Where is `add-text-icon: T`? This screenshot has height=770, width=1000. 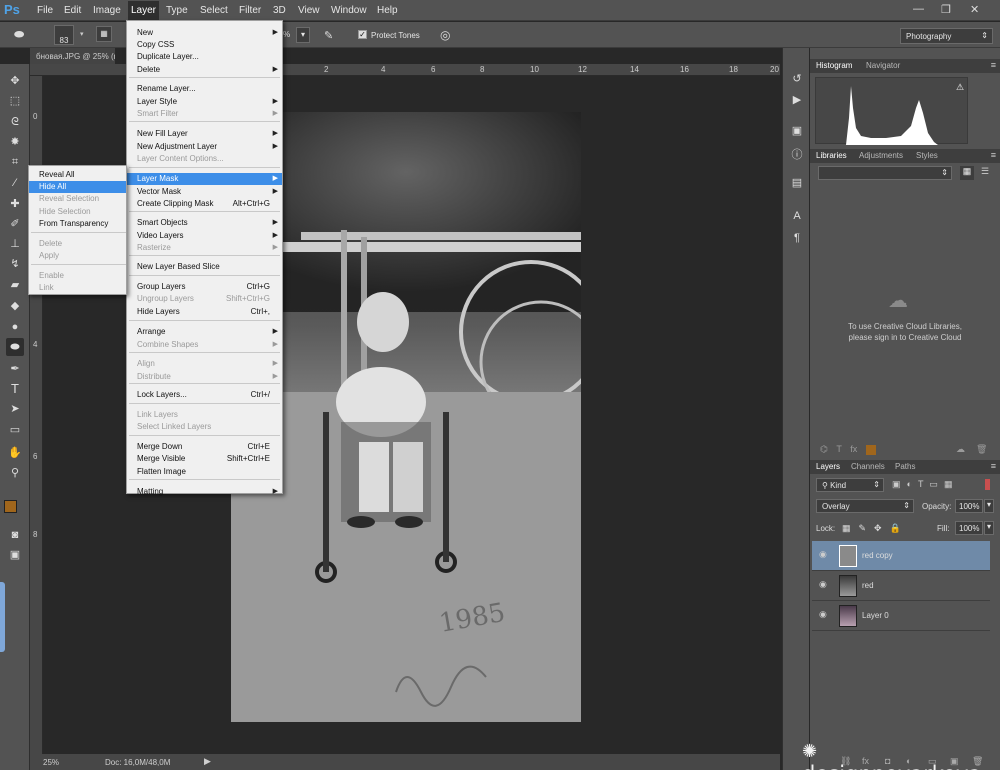
add-text-icon: T is located at coordinates (838, 449).